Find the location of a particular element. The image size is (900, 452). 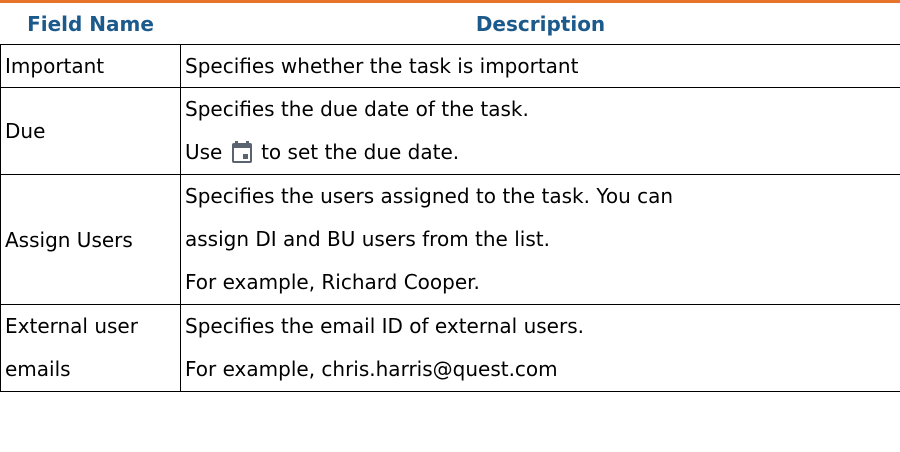

use-suffix: to set the due date. is located at coordinates (360, 152).